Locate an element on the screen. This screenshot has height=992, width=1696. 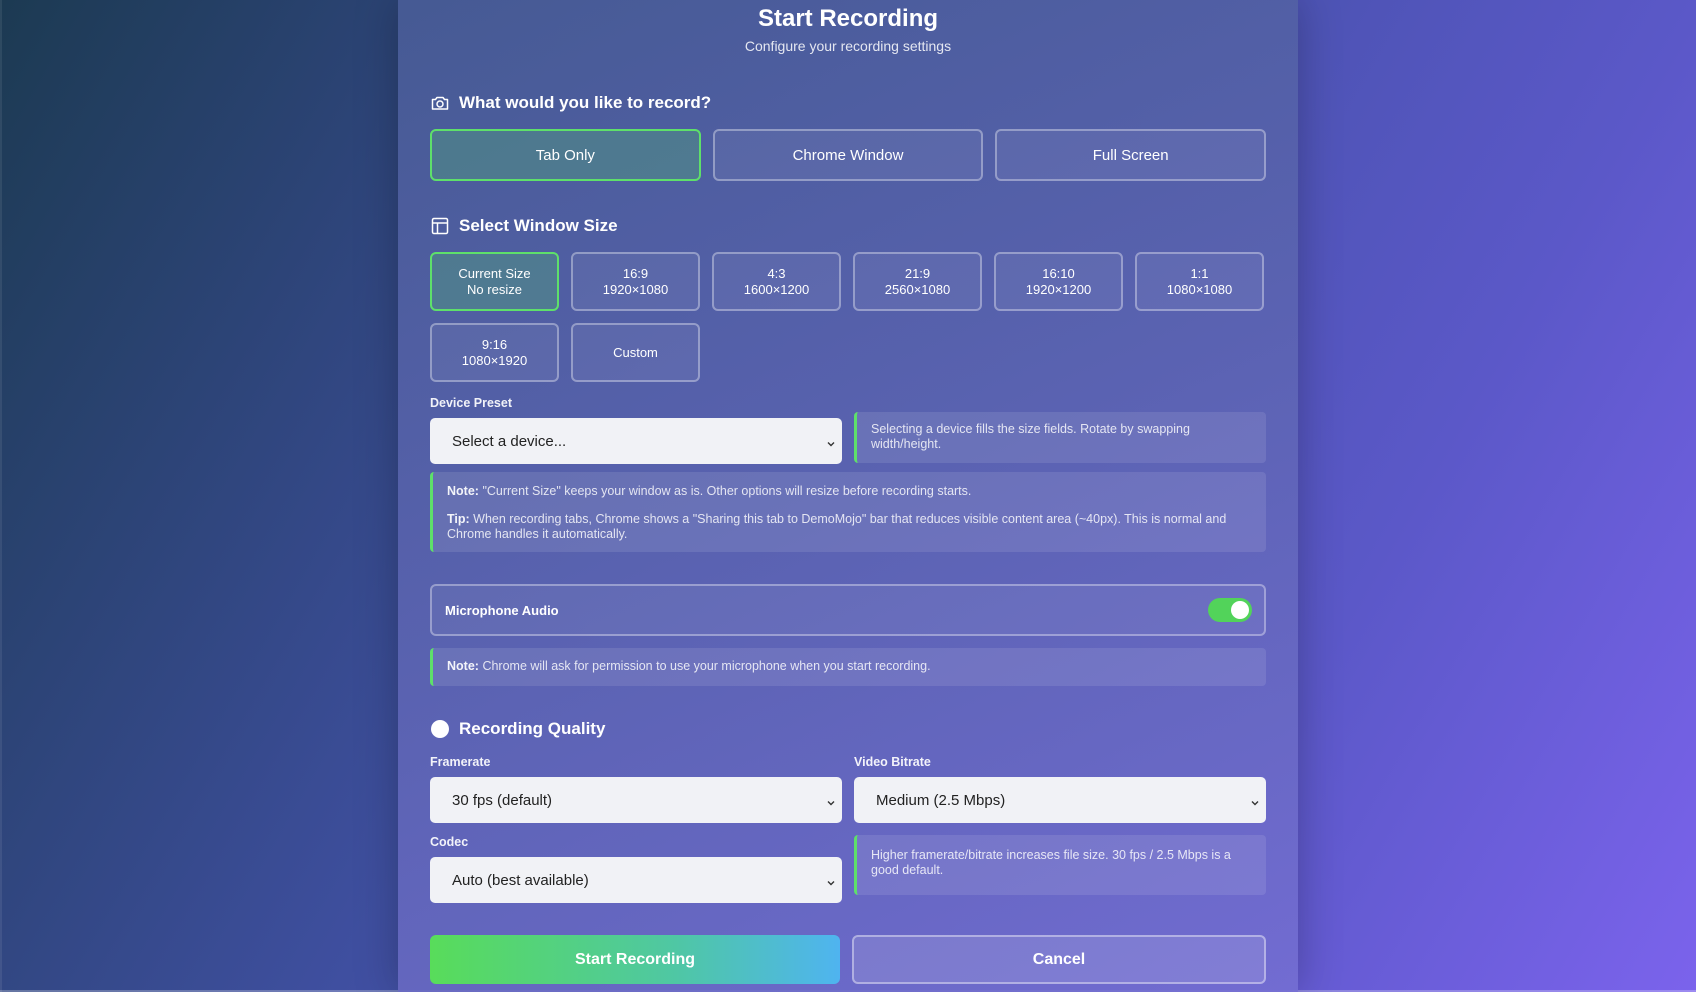
size-option-ratio: 21:9 is located at coordinates (917, 273).